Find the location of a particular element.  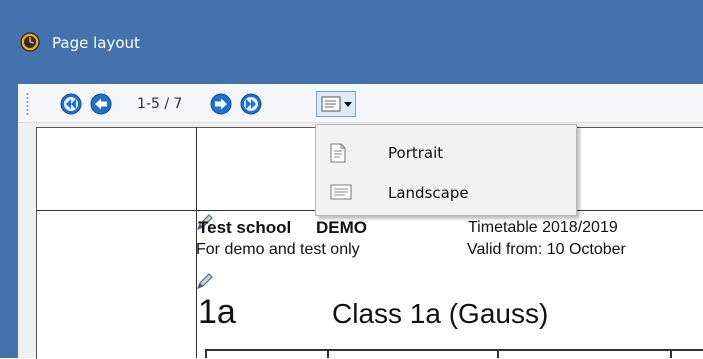

double-right-arrow-icon is located at coordinates (251, 104).